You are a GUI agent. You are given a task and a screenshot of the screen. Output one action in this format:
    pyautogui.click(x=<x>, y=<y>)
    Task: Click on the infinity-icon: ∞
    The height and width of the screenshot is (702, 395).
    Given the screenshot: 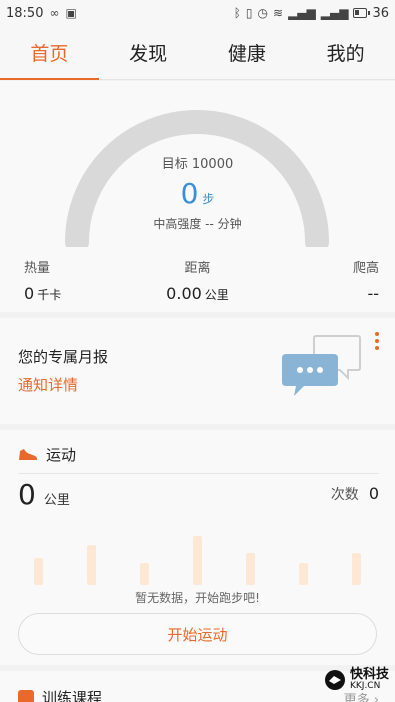 What is the action you would take?
    pyautogui.click(x=54, y=13)
    